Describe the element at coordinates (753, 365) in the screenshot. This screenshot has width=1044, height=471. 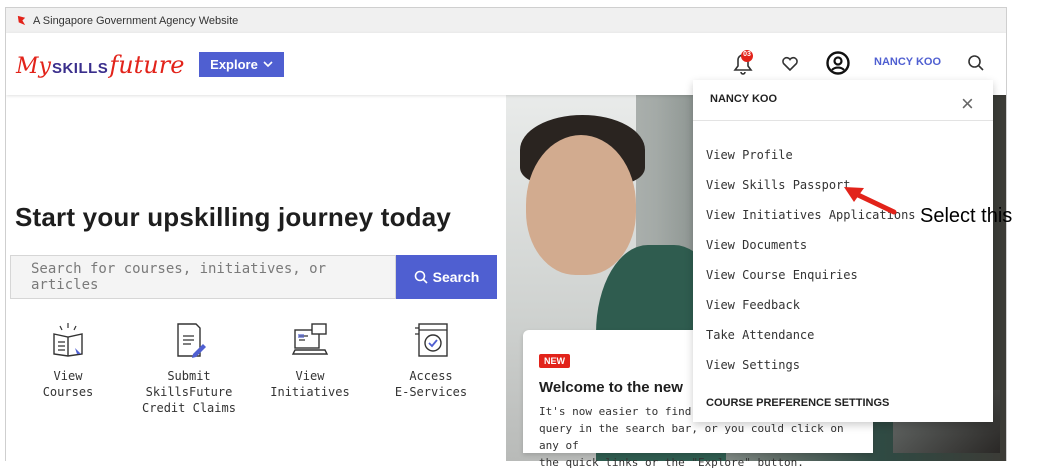
I see `menu-item-view-settings: View Settings` at that location.